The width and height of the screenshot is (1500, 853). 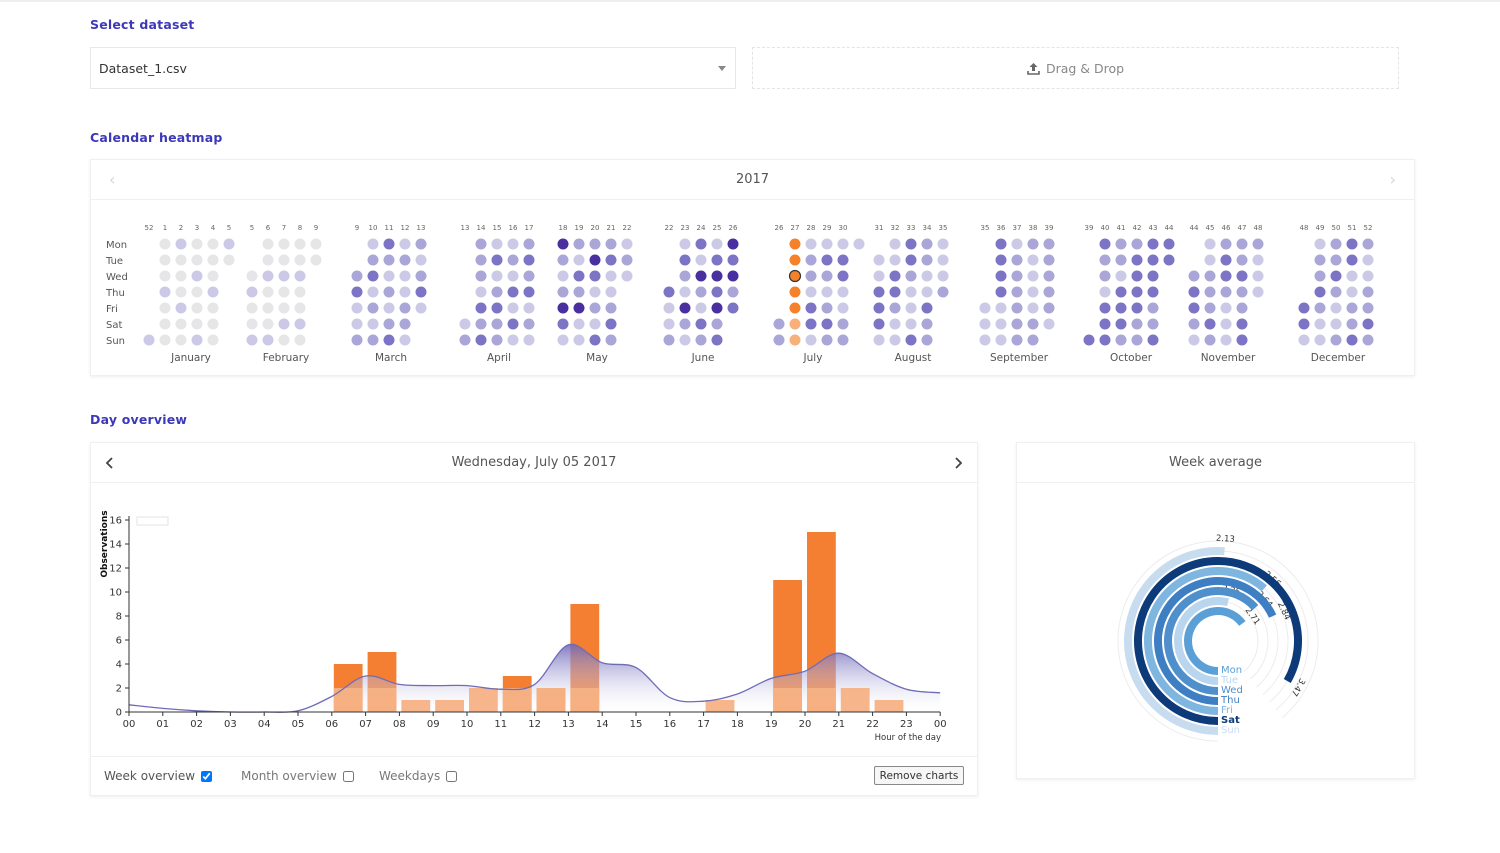 What do you see at coordinates (452, 776) in the screenshot?
I see `weekdays-checkbox` at bounding box center [452, 776].